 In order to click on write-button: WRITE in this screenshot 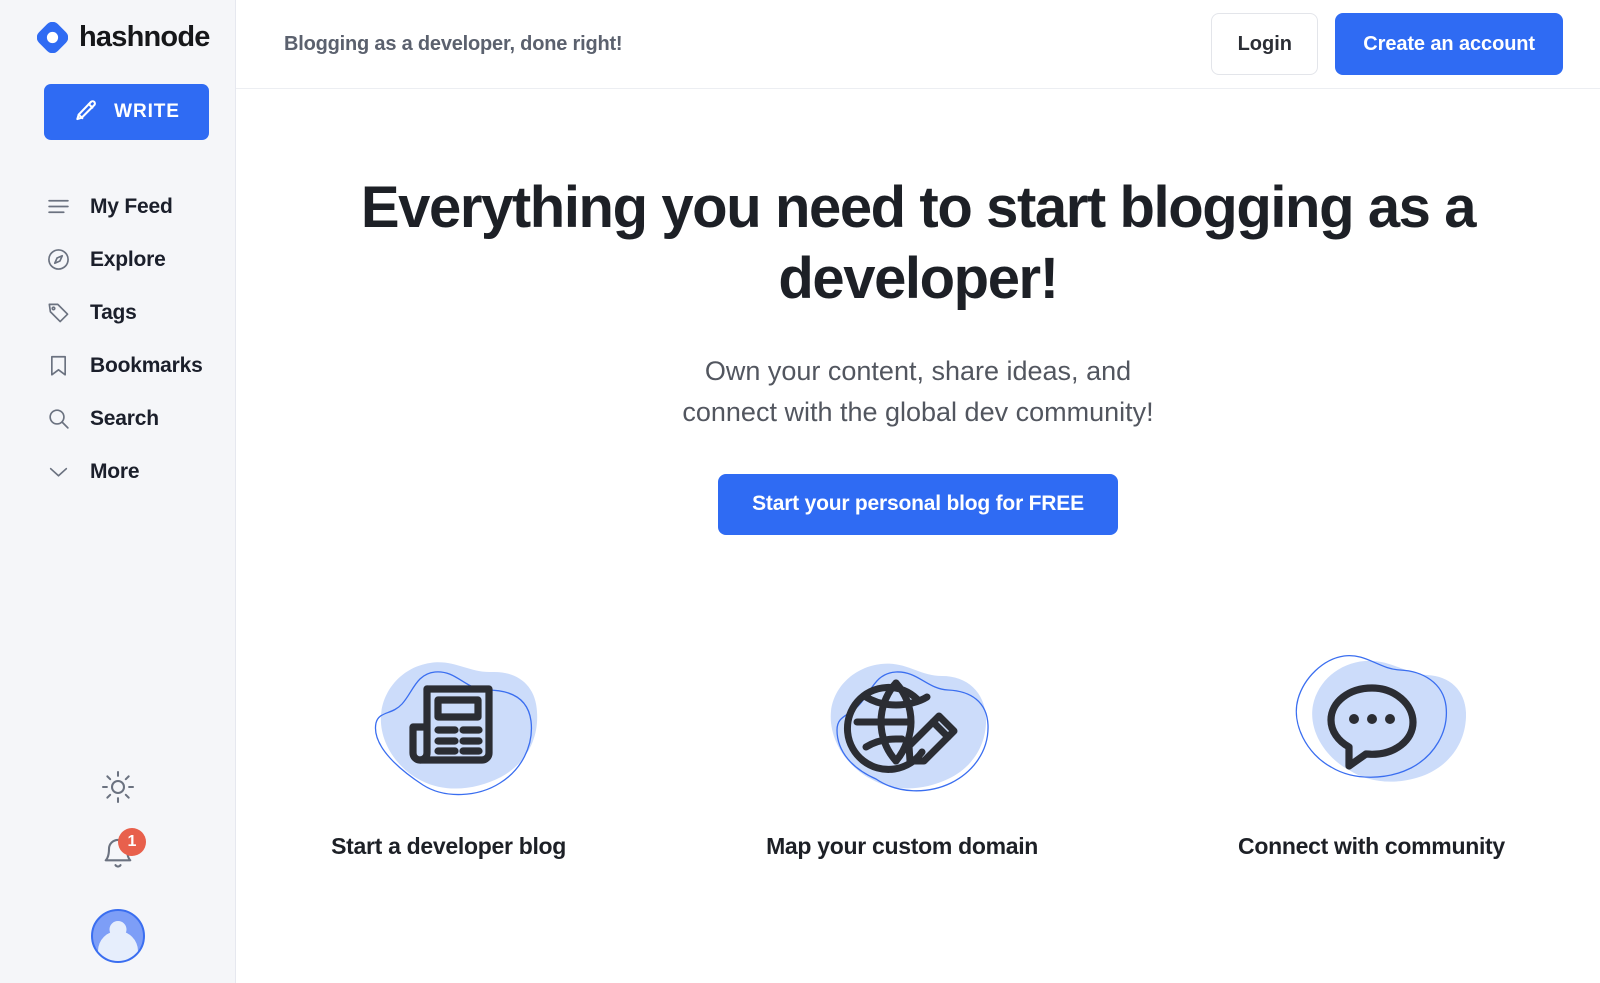, I will do `click(126, 112)`.